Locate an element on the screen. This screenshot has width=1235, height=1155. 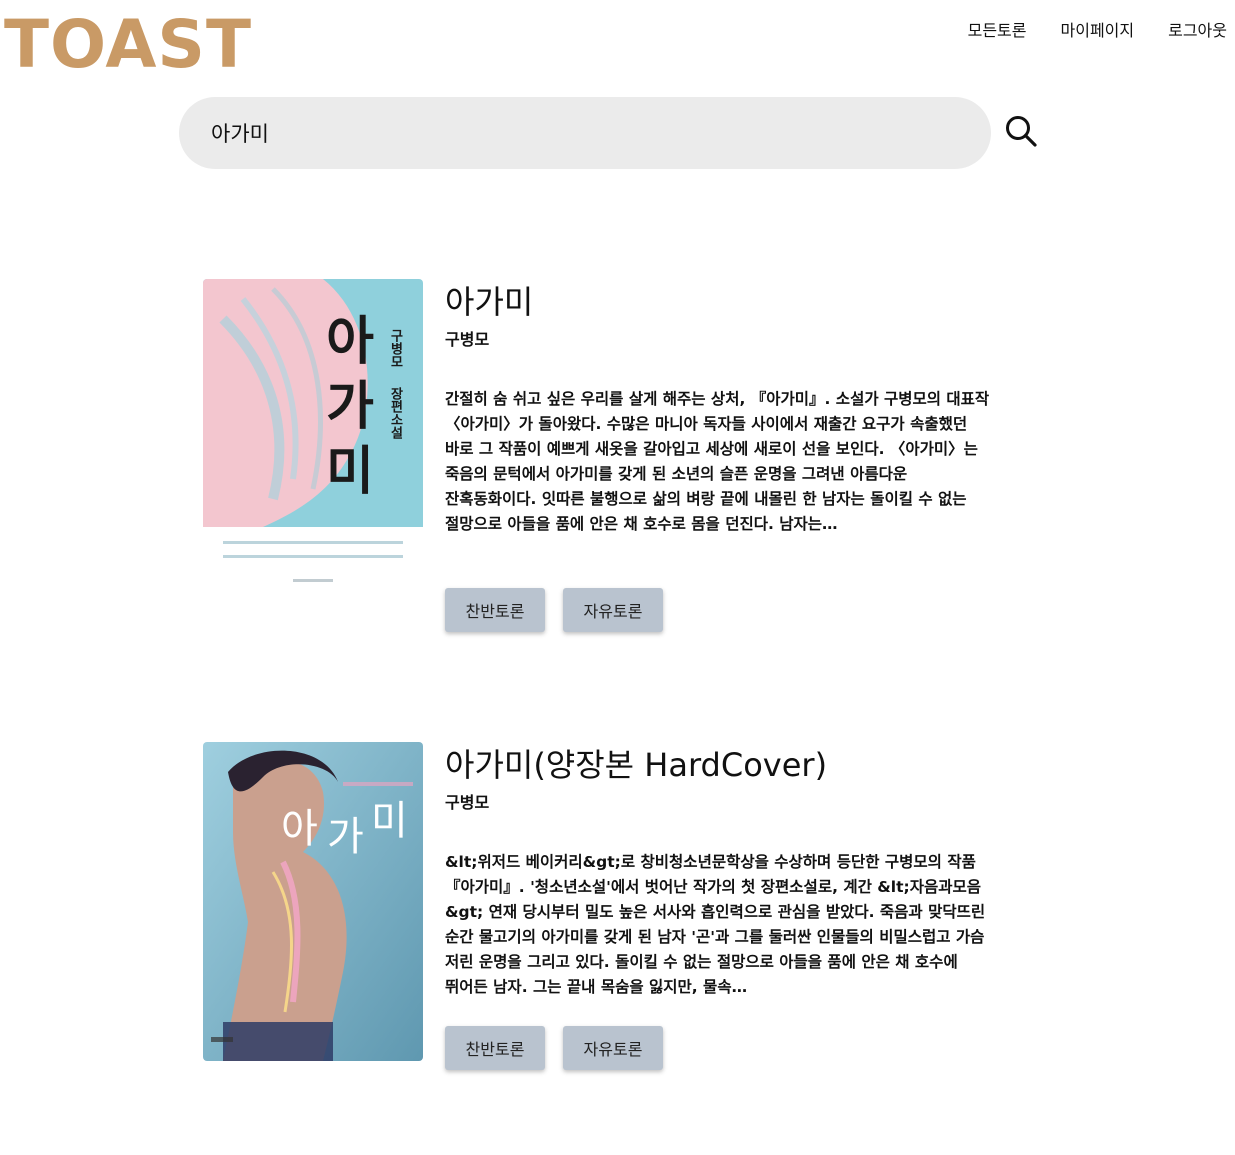
top-nav: 모든토론 마이페이지 로그아웃 is located at coordinates (1097, 31).